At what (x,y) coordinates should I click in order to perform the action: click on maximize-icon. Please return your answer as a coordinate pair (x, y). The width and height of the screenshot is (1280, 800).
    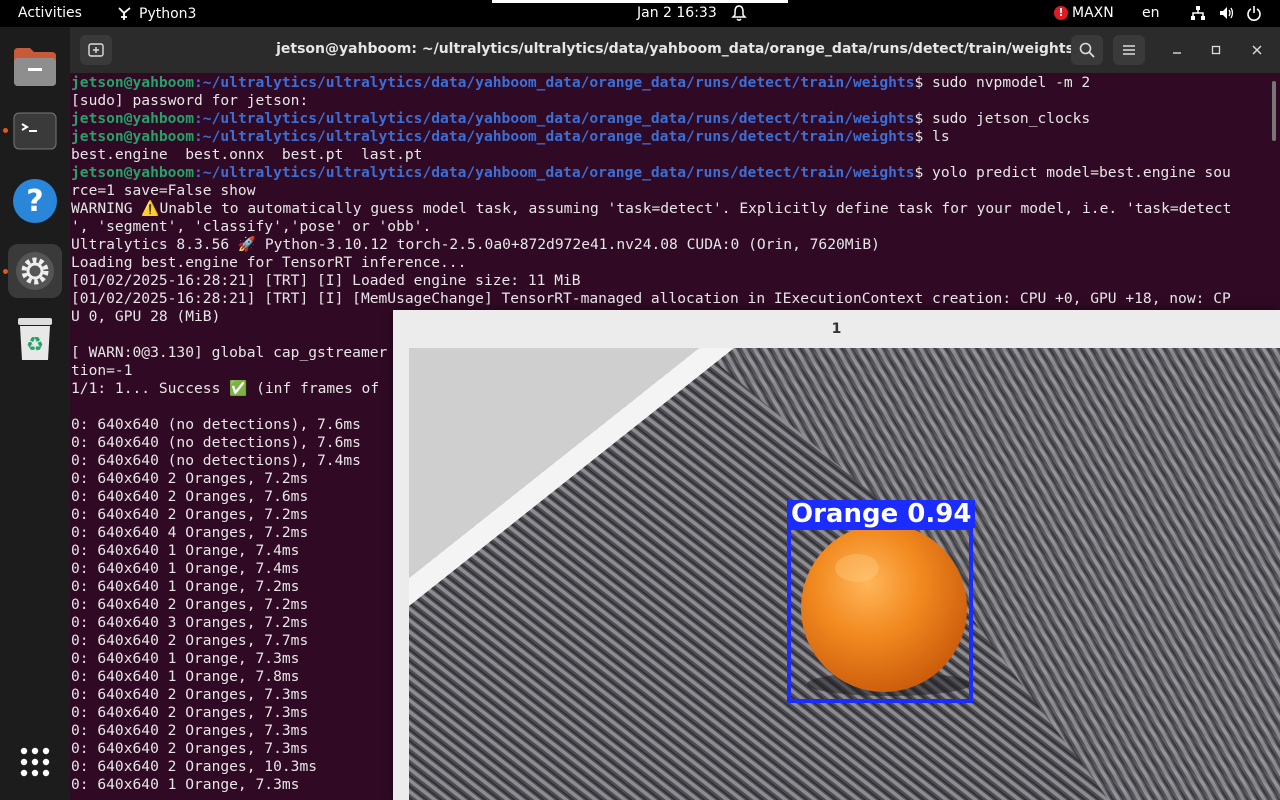
    Looking at the image, I should click on (1216, 50).